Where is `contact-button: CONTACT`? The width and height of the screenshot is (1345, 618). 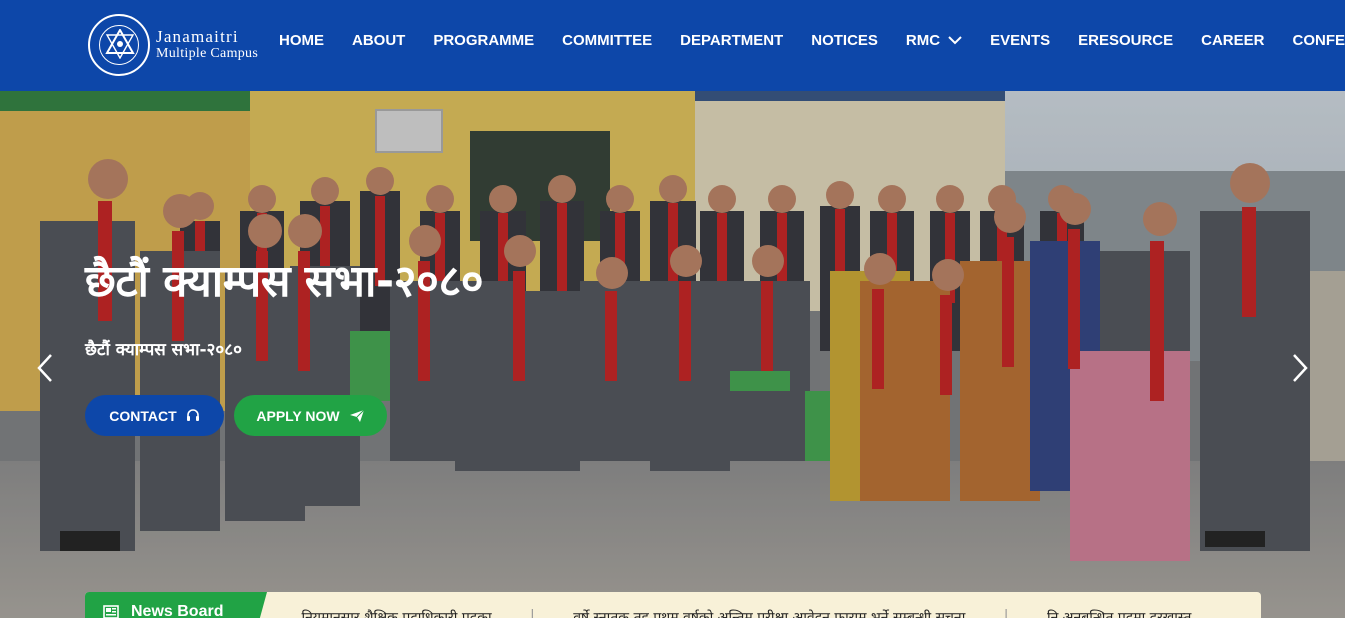 contact-button: CONTACT is located at coordinates (154, 415).